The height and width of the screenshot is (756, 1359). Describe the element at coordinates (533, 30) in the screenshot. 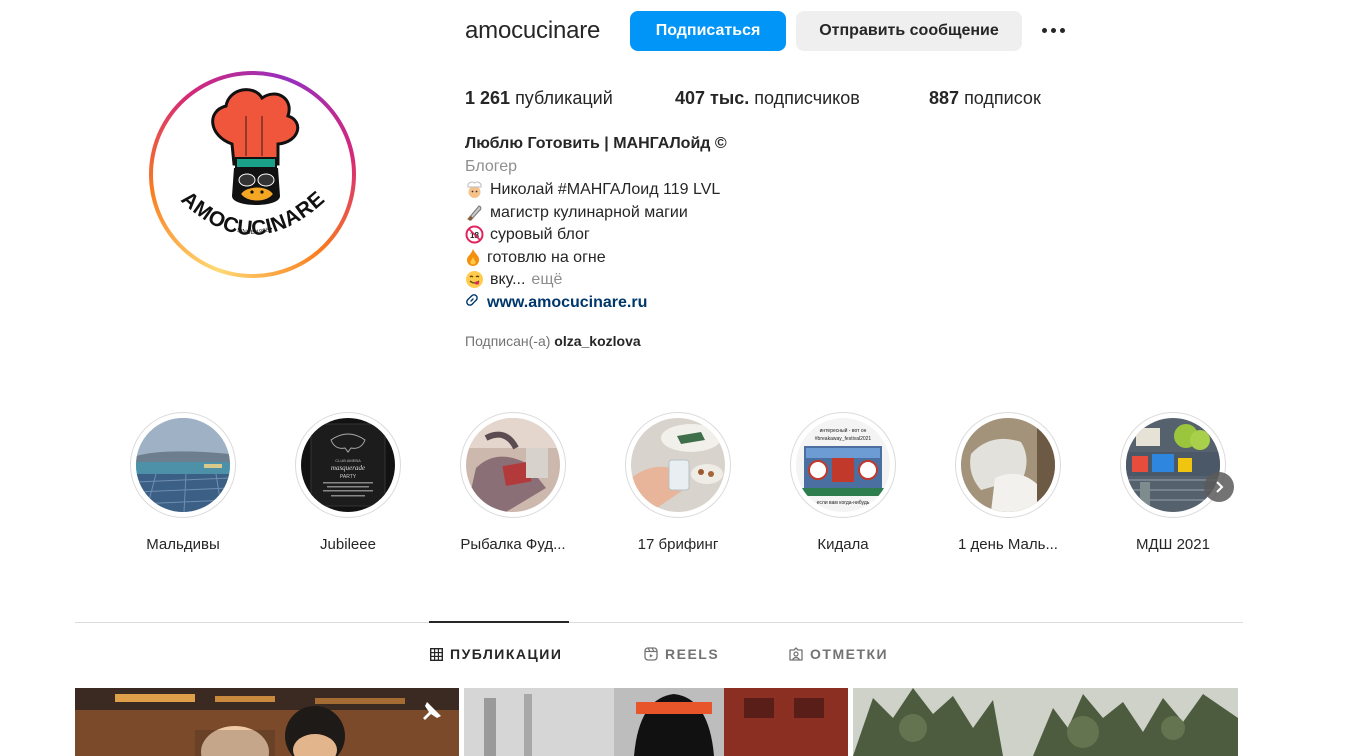

I see `username: amocucinare` at that location.